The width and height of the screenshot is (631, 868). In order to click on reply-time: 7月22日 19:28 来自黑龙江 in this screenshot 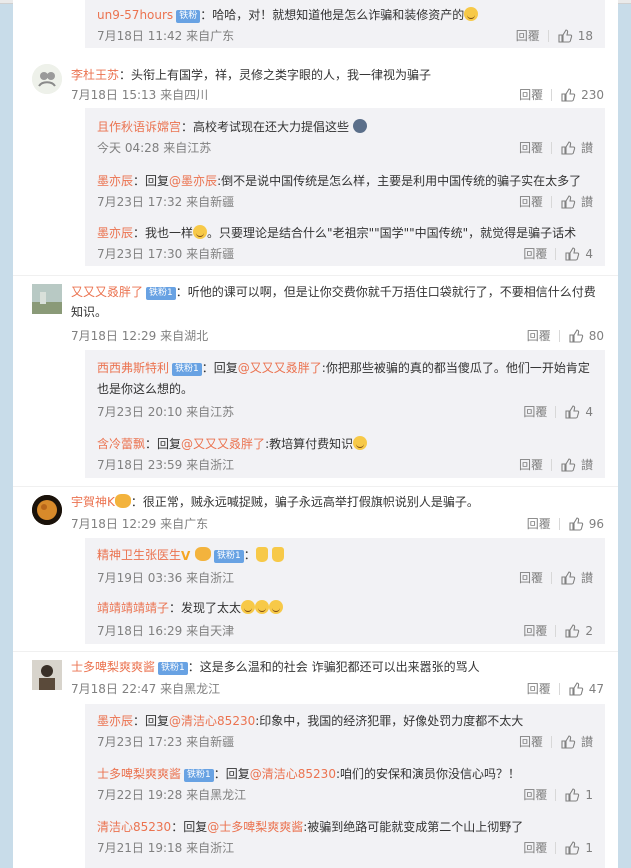, I will do `click(172, 795)`.